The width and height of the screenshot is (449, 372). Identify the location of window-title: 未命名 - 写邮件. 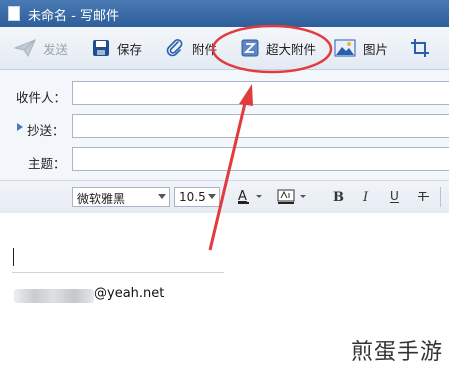
(73, 16).